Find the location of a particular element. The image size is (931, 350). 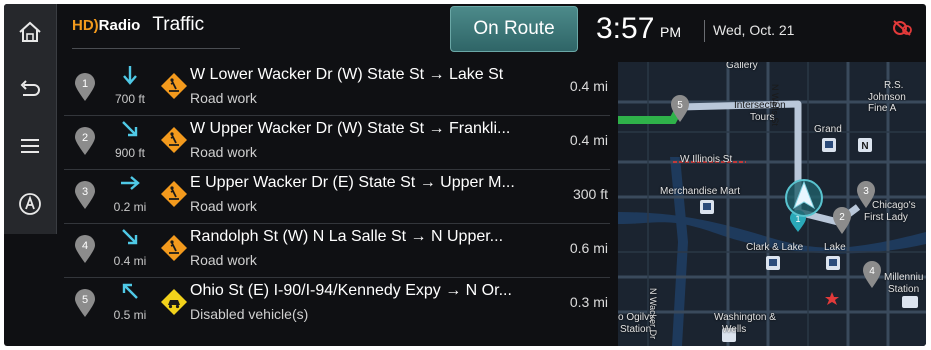

home-button is located at coordinates (30, 32).